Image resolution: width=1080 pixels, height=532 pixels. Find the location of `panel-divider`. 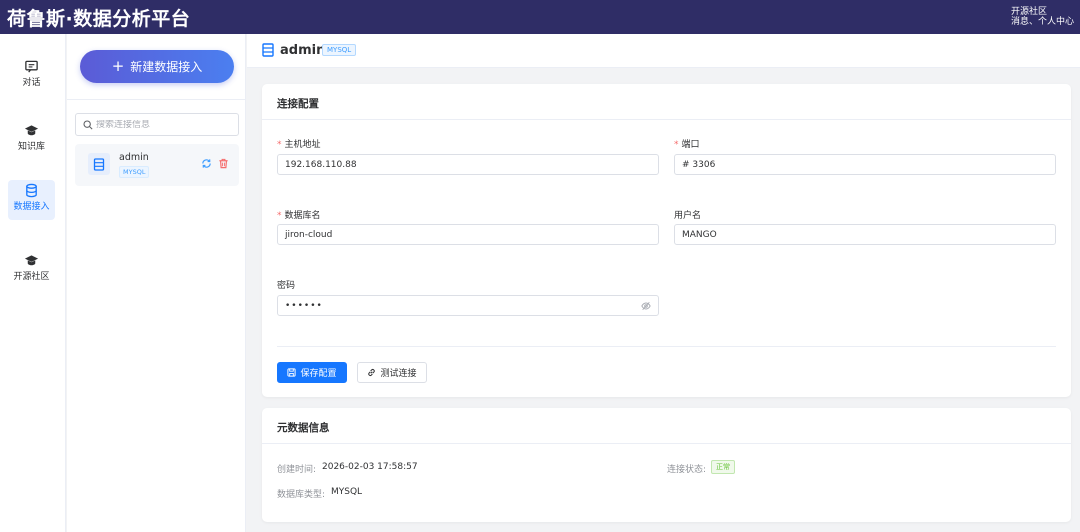

panel-divider is located at coordinates (156, 99).